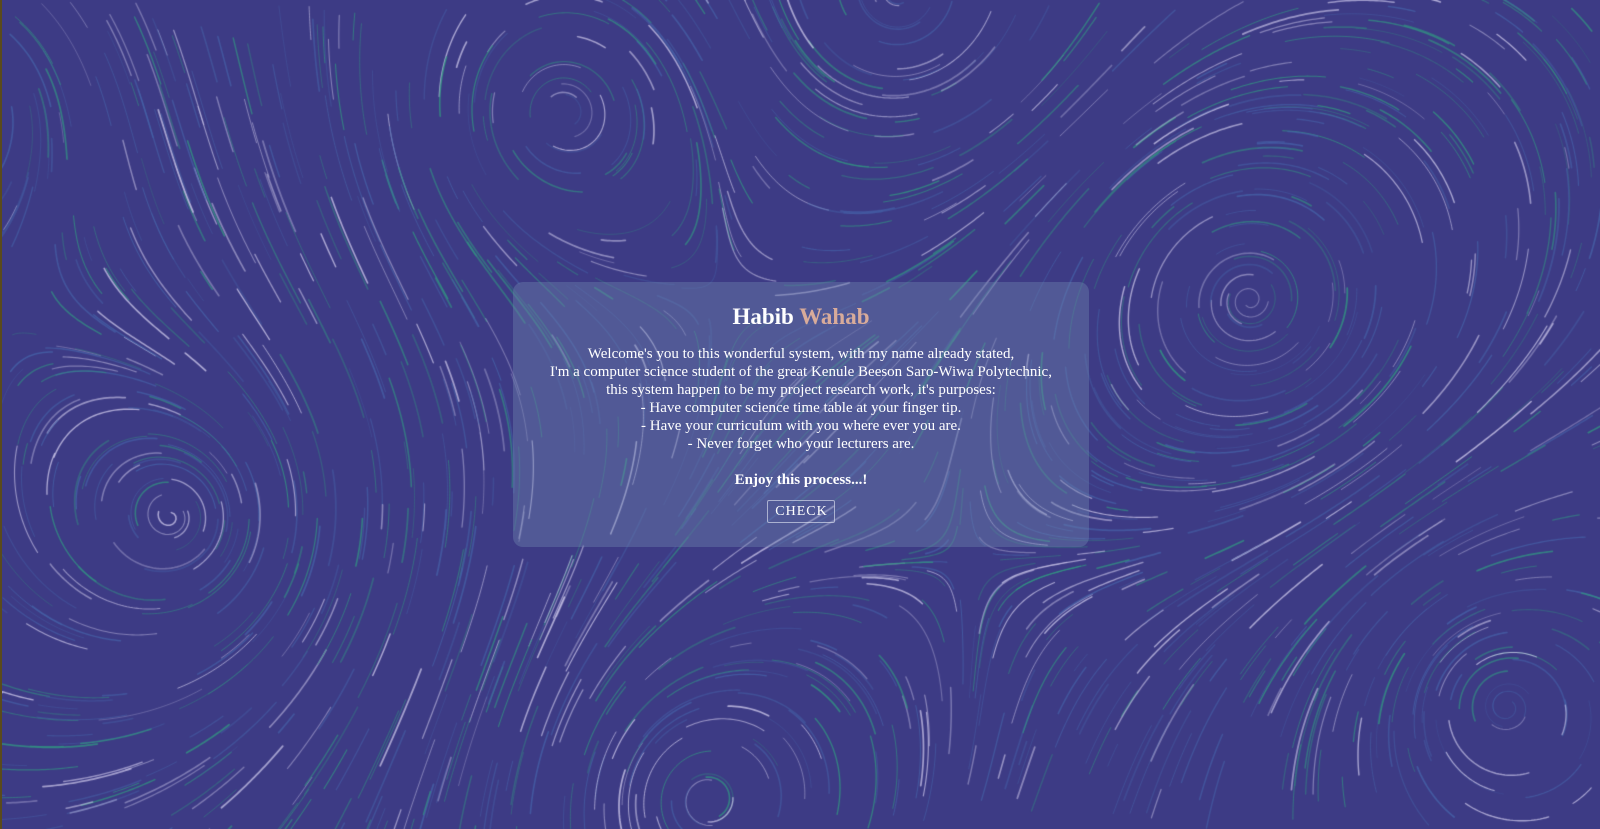 This screenshot has height=829, width=1600. I want to click on title-first-name: Habib, so click(763, 316).